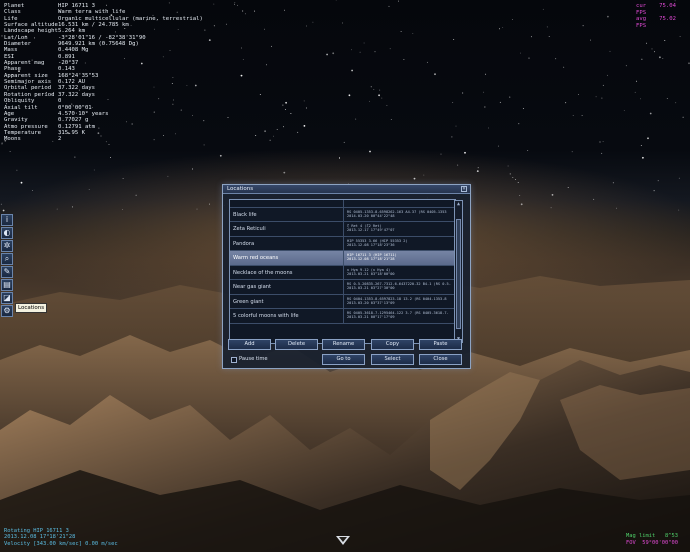  Describe the element at coordinates (440, 344) in the screenshot. I see `paste-button: Paste` at that location.